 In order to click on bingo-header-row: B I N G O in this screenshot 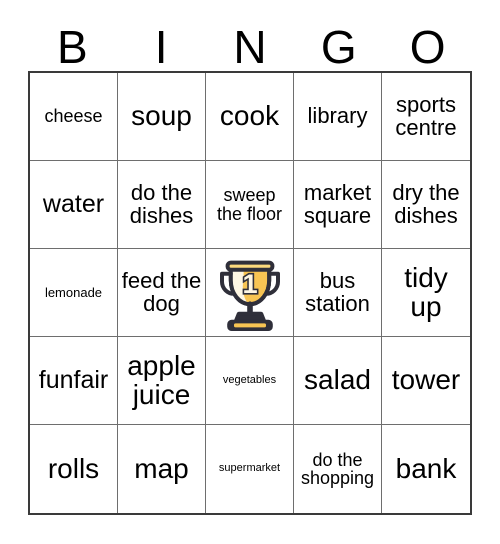, I will do `click(250, 43)`.